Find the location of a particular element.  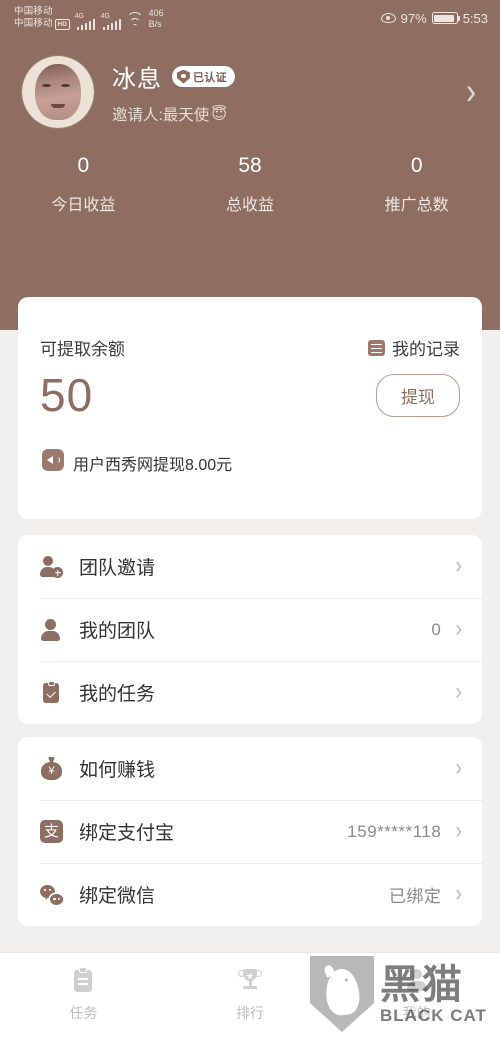

hd-badge-icon: HD is located at coordinates (62, 24).